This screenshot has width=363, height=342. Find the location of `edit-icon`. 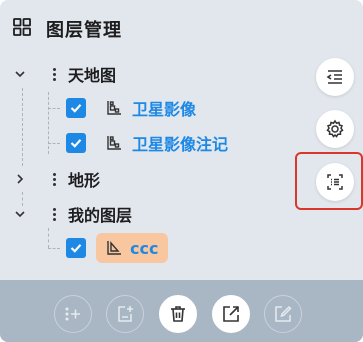

edit-icon is located at coordinates (283, 313).